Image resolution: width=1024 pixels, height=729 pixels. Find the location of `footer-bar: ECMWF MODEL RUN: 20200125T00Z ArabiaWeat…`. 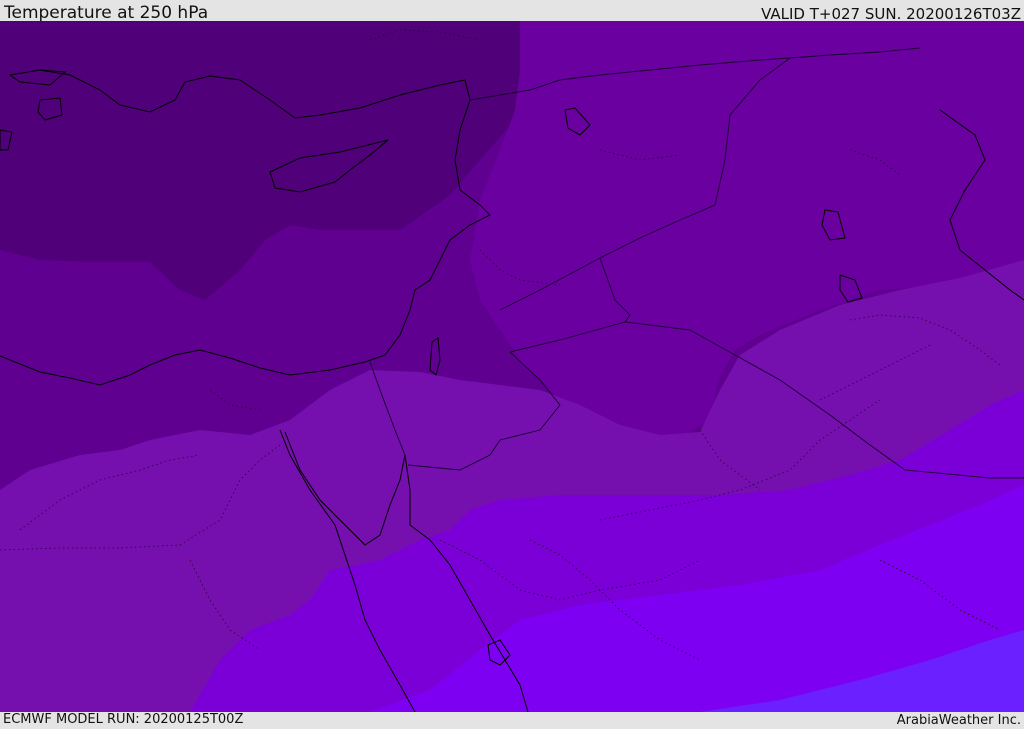

footer-bar: ECMWF MODEL RUN: 20200125T00Z ArabiaWeat… is located at coordinates (512, 720).